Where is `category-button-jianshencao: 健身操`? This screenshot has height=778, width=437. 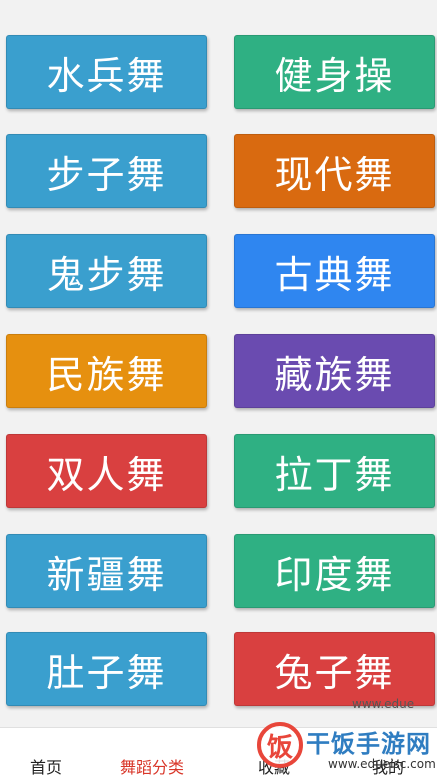
category-button-jianshencao: 健身操 is located at coordinates (334, 72).